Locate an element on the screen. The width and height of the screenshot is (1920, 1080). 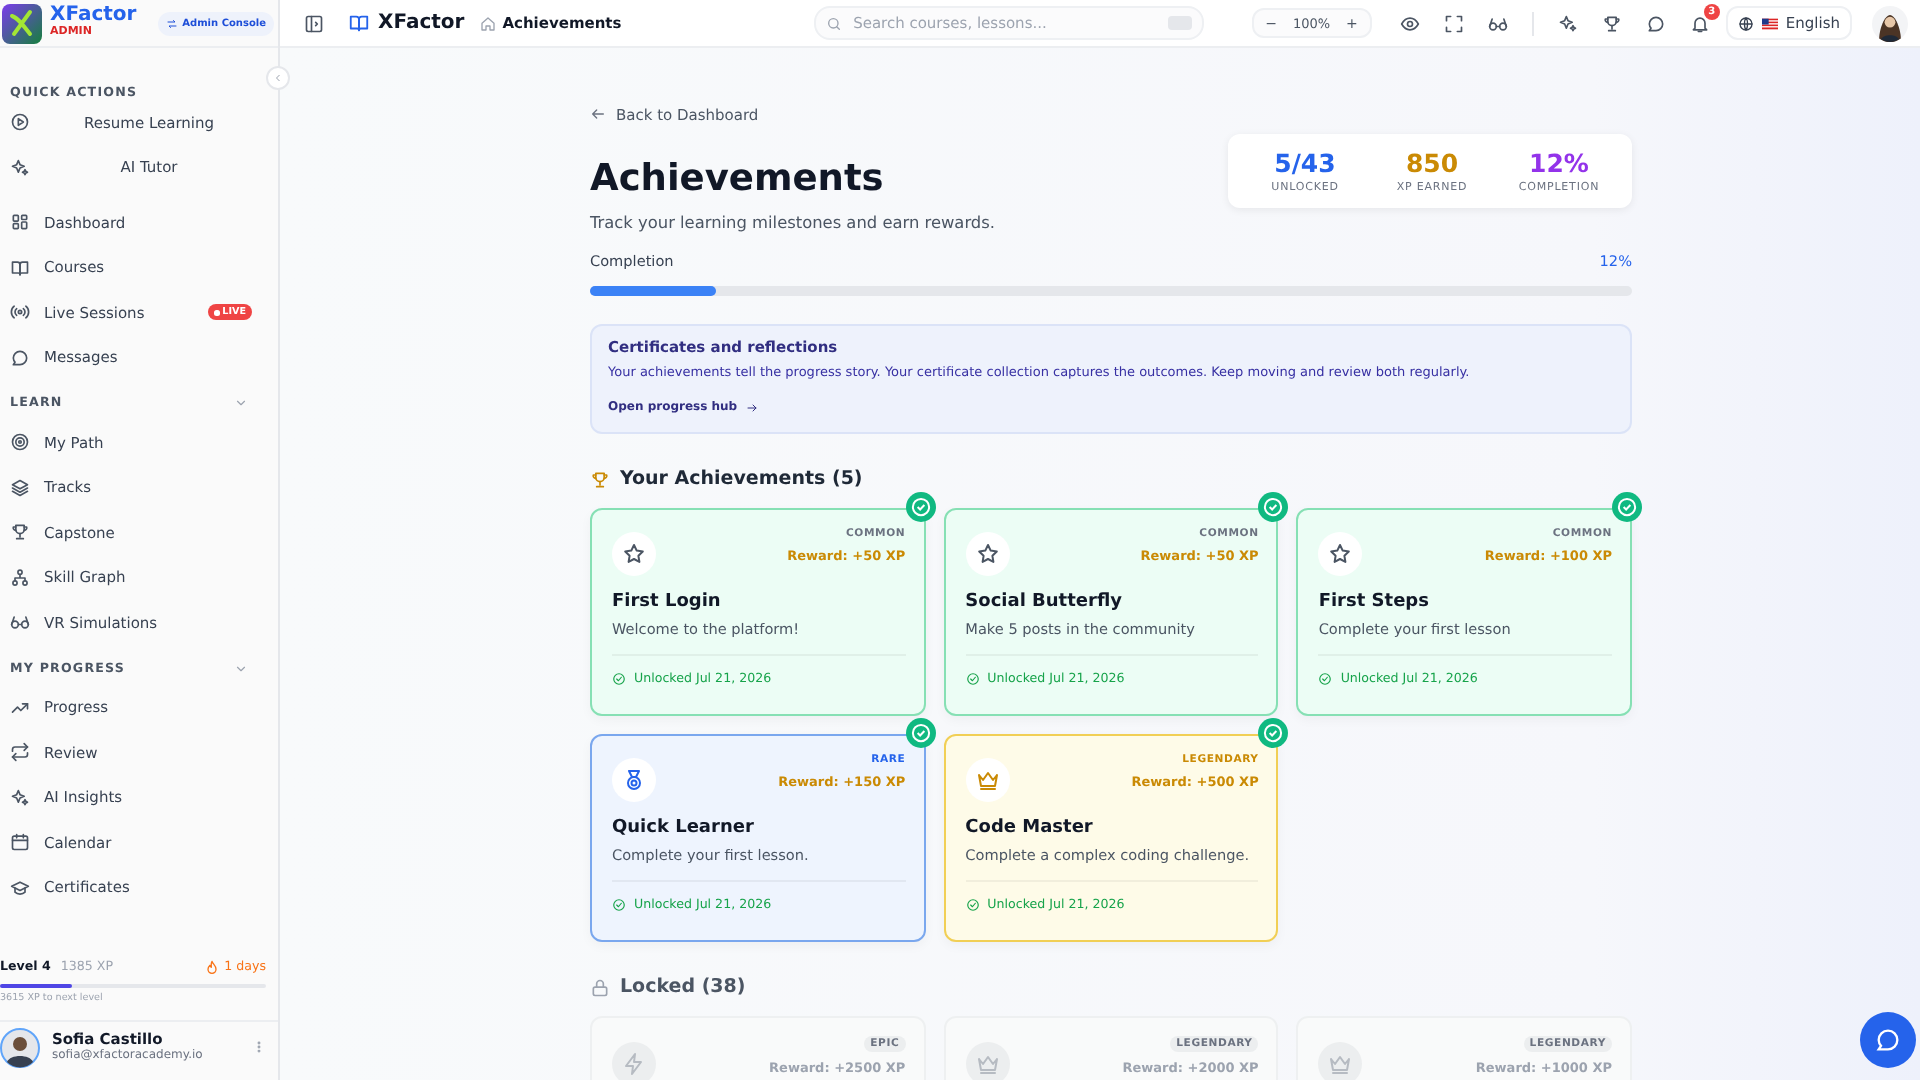
brand-name: XFactor is located at coordinates (93, 16).